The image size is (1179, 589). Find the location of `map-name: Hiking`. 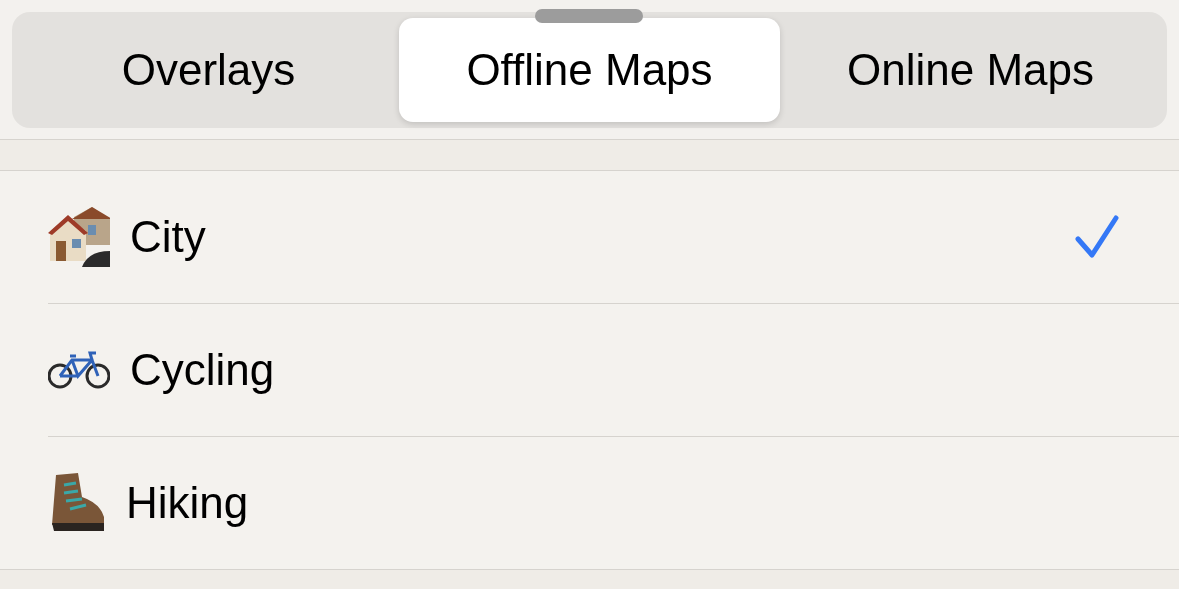

map-name: Hiking is located at coordinates (622, 503).